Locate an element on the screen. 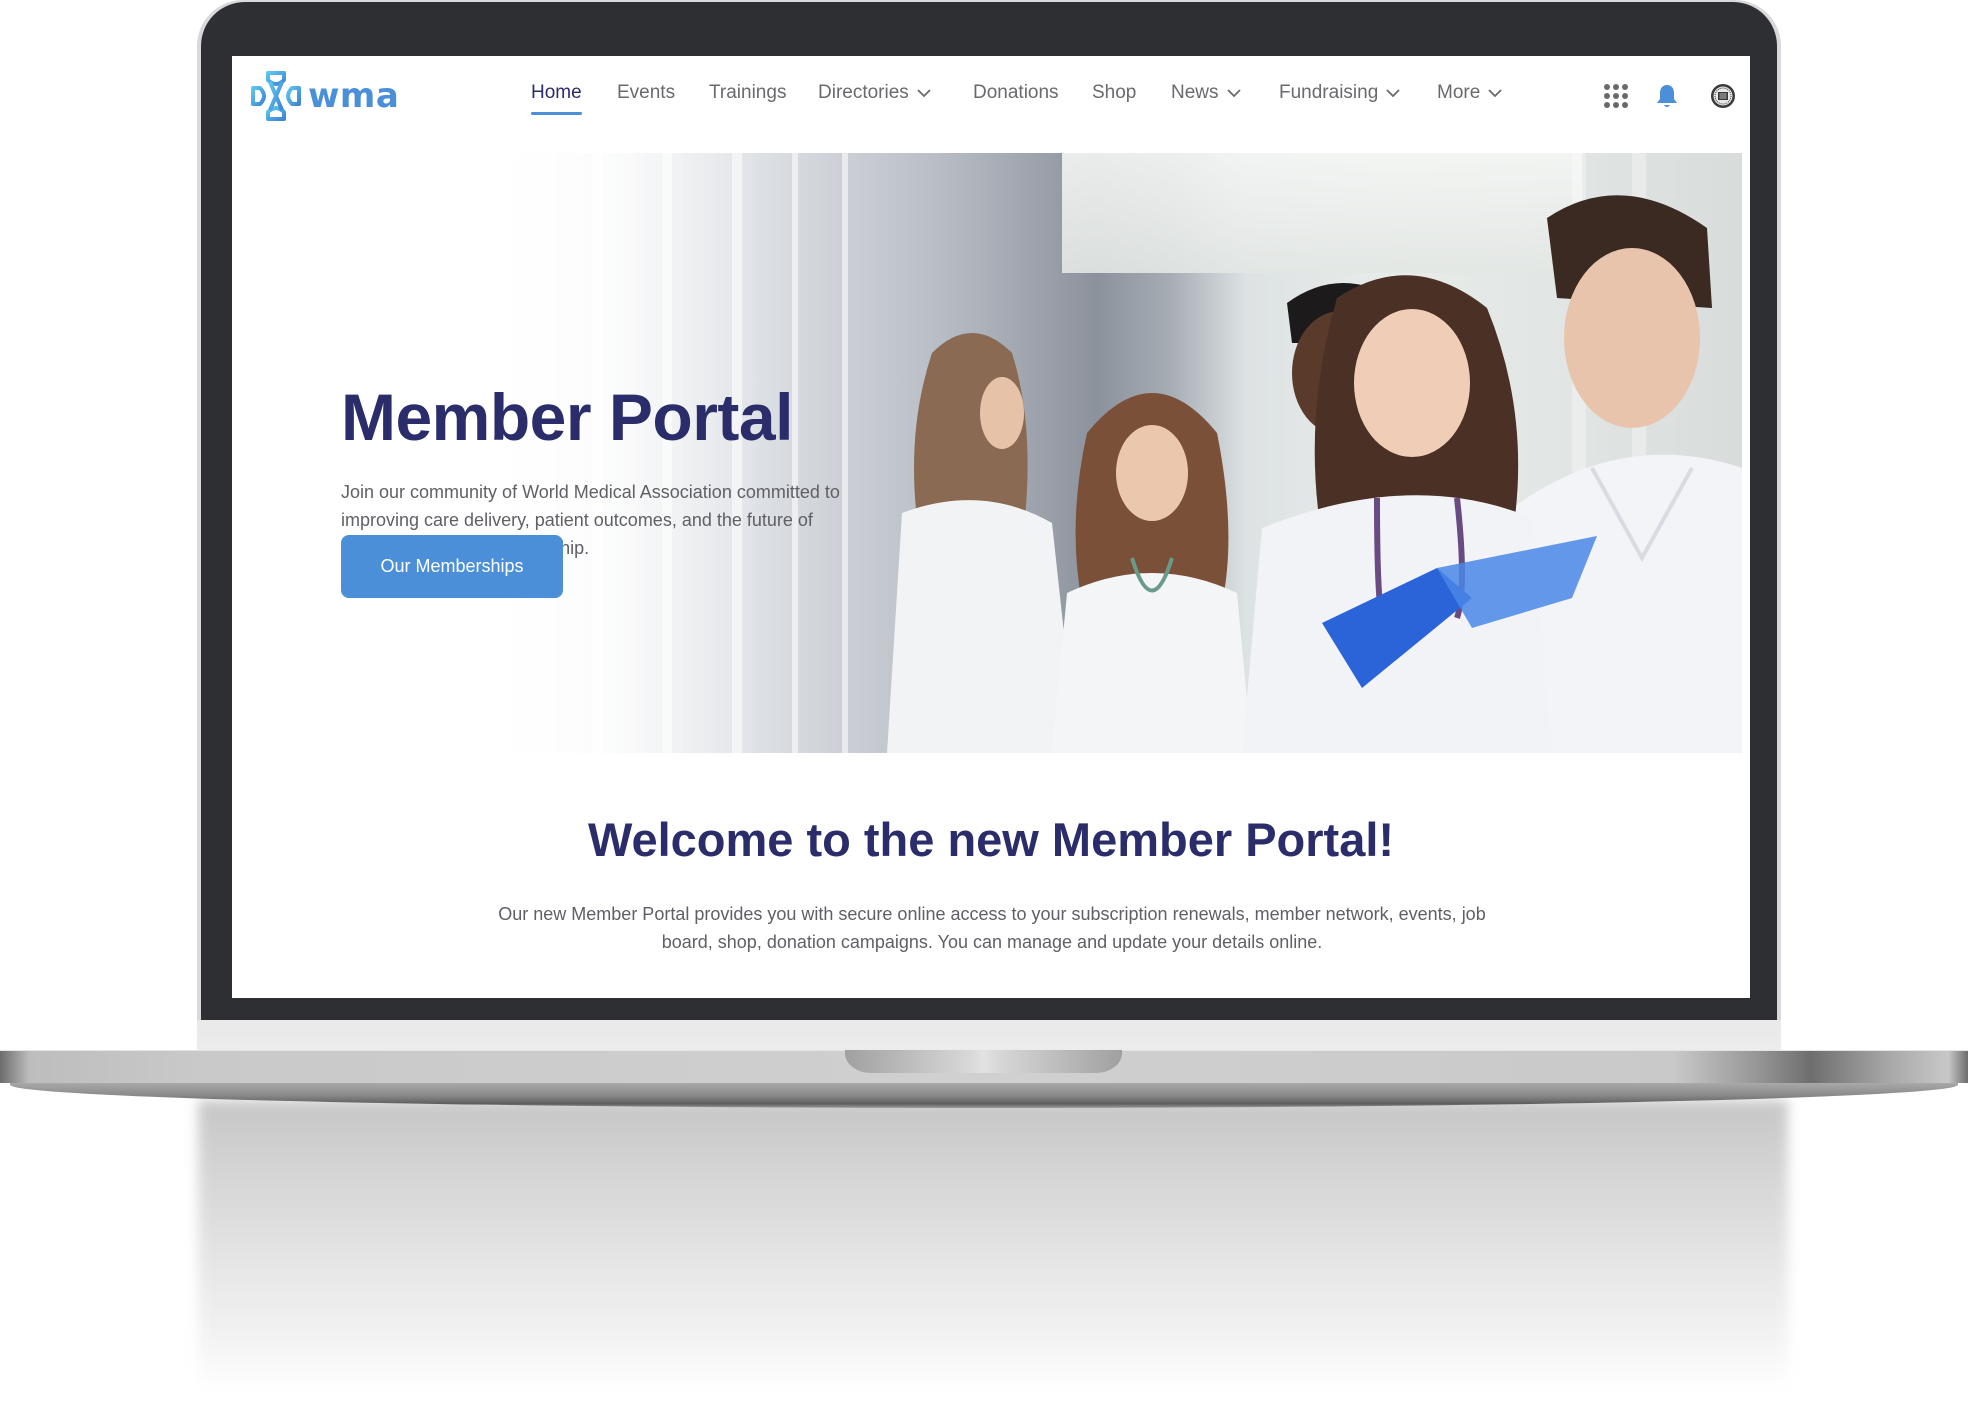 This screenshot has width=1968, height=1416. nav-trainings: Trainings is located at coordinates (747, 93).